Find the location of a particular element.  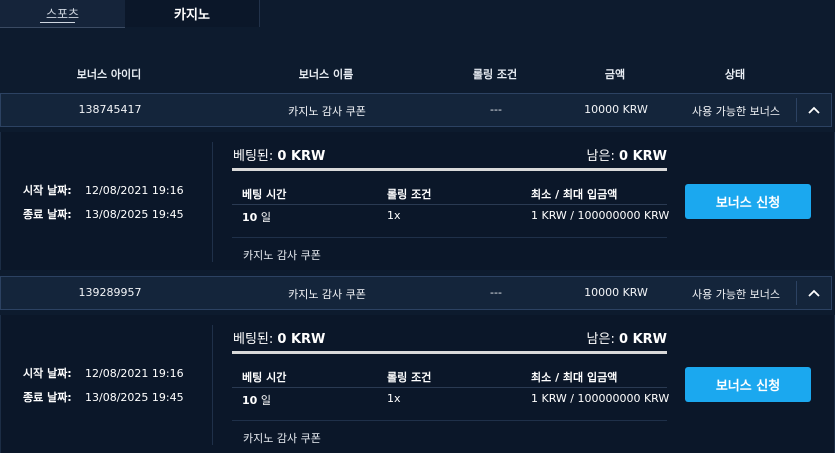

header-amount: 금액 is located at coordinates (615, 74).